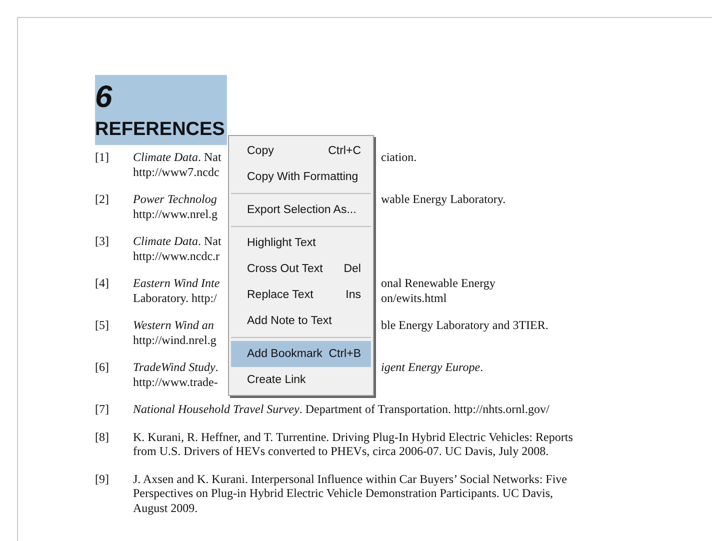 The width and height of the screenshot is (712, 541). I want to click on menu-item: Add Bookmark Ctrl+B, so click(301, 354).